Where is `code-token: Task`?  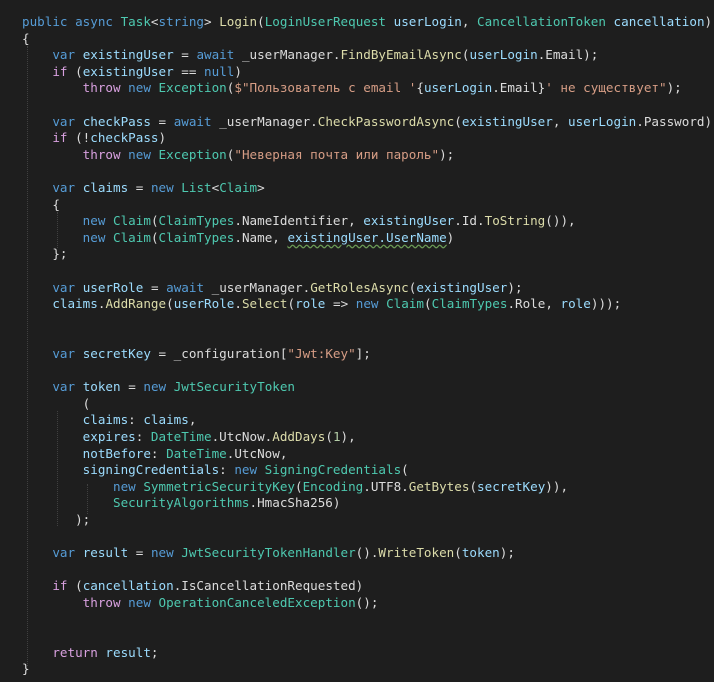 code-token: Task is located at coordinates (135, 21).